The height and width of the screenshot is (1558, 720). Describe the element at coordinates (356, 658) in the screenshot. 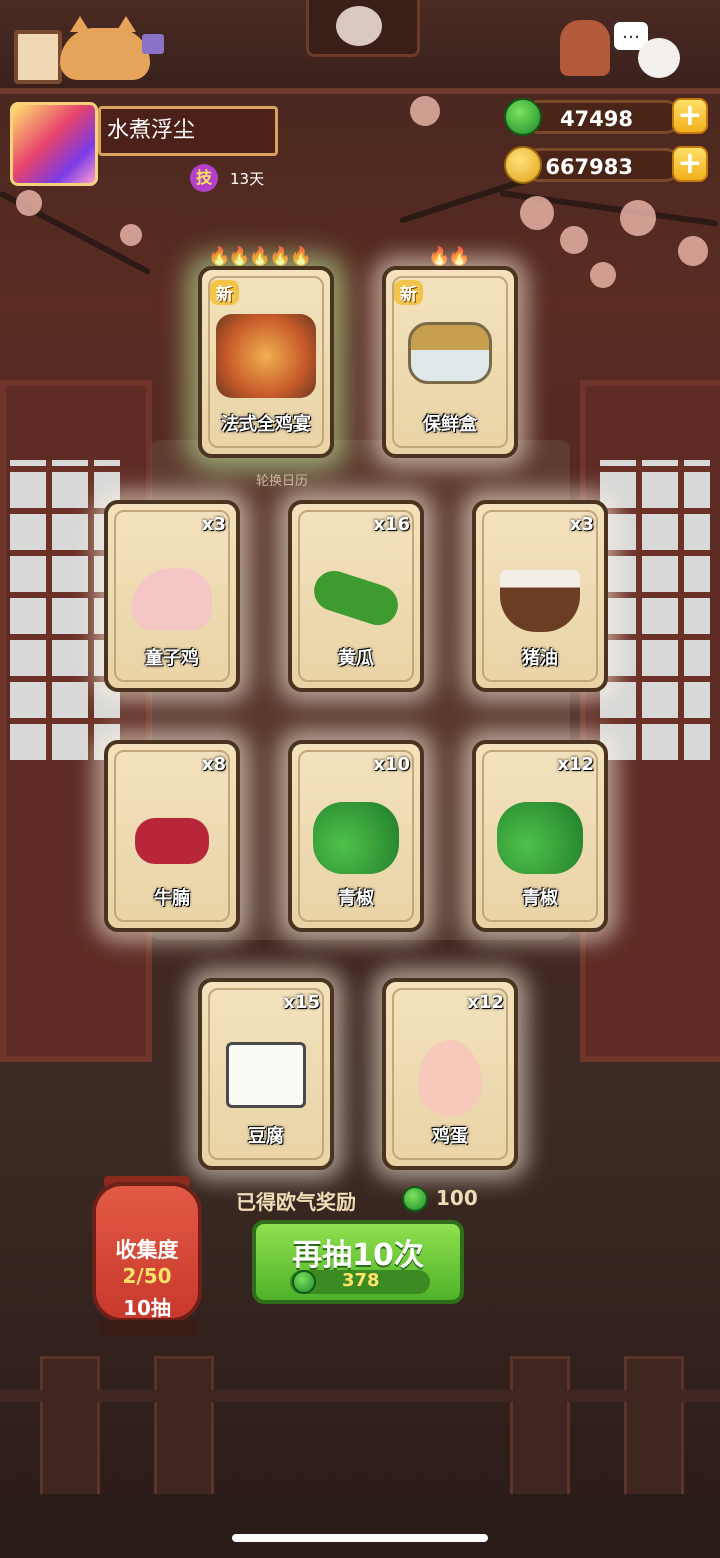

I see `card-label: 黄瓜` at that location.